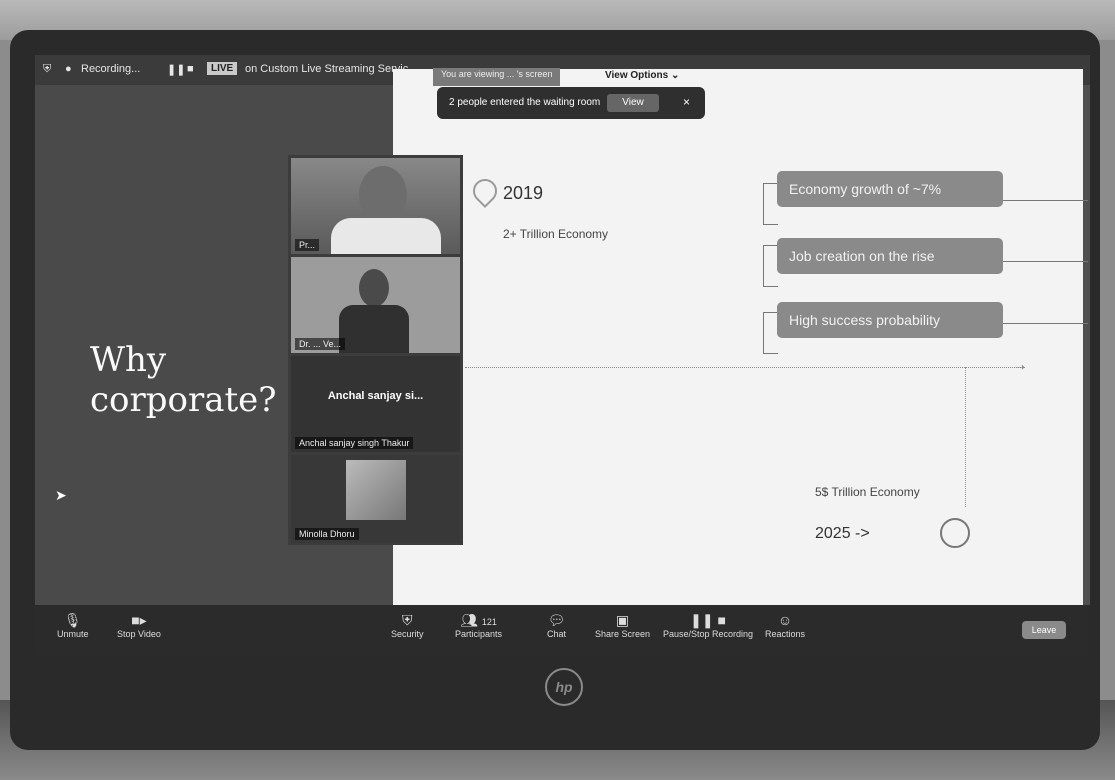 Image resolution: width=1115 pixels, height=780 pixels. Describe the element at coordinates (785, 620) in the screenshot. I see `reactions-icon: ☺` at that location.